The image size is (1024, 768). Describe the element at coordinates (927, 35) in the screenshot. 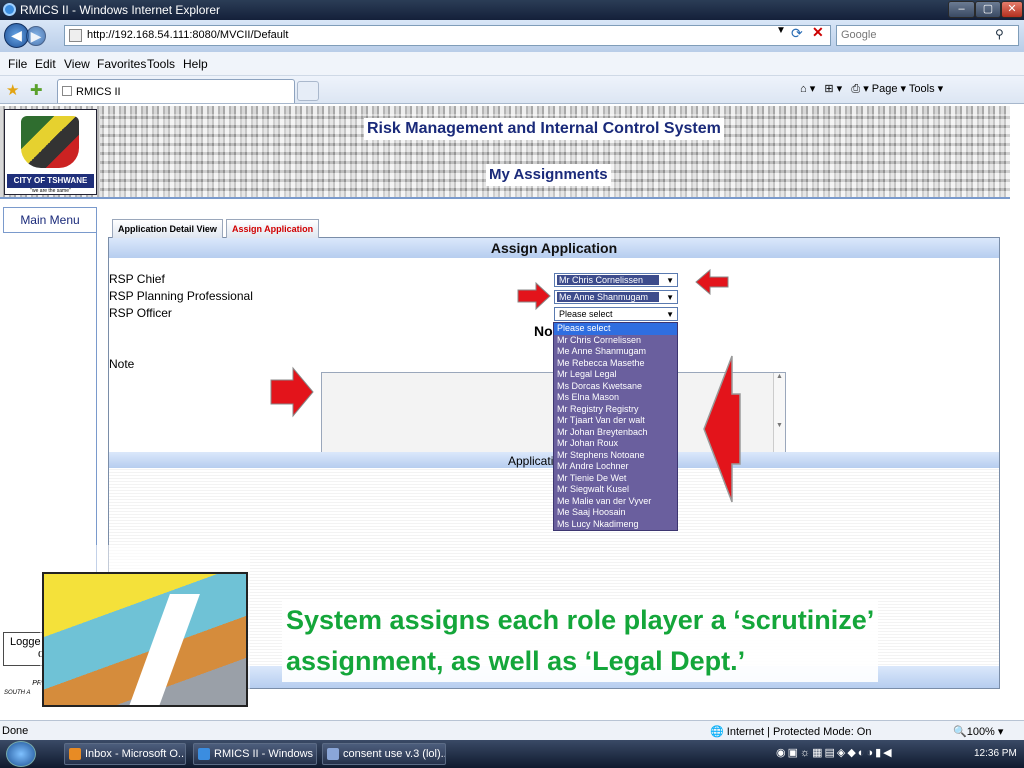

I see `search-input: Google` at that location.